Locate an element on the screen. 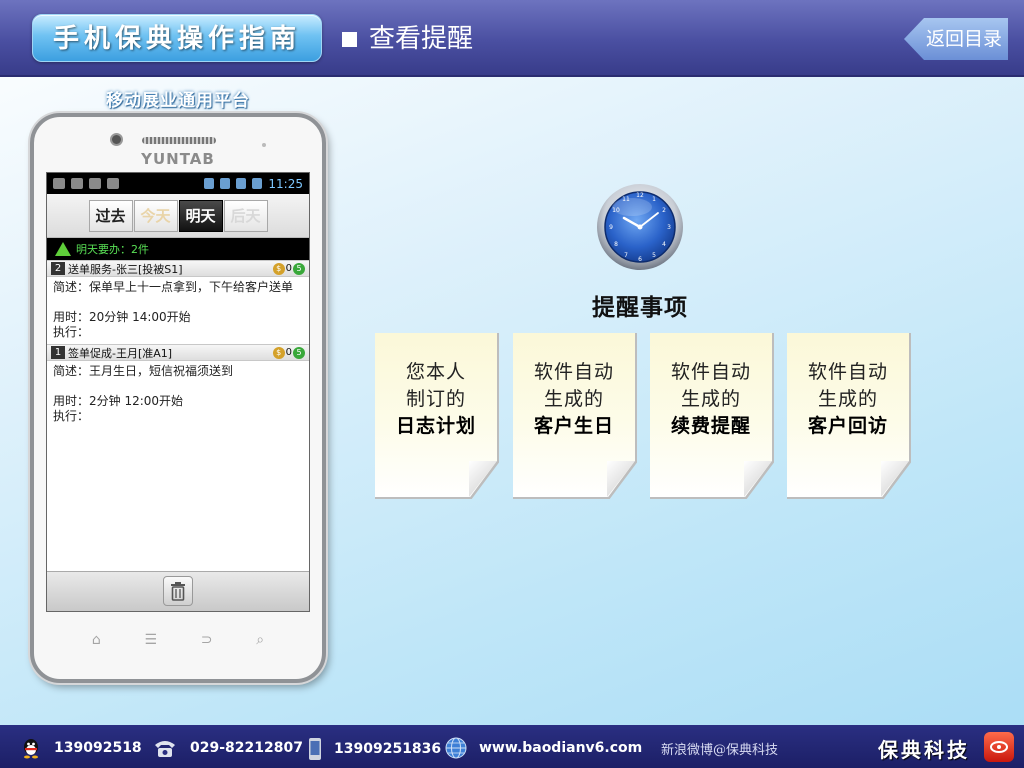 This screenshot has height=768, width=1024. device-brand: YUNTAB is located at coordinates (178, 159).